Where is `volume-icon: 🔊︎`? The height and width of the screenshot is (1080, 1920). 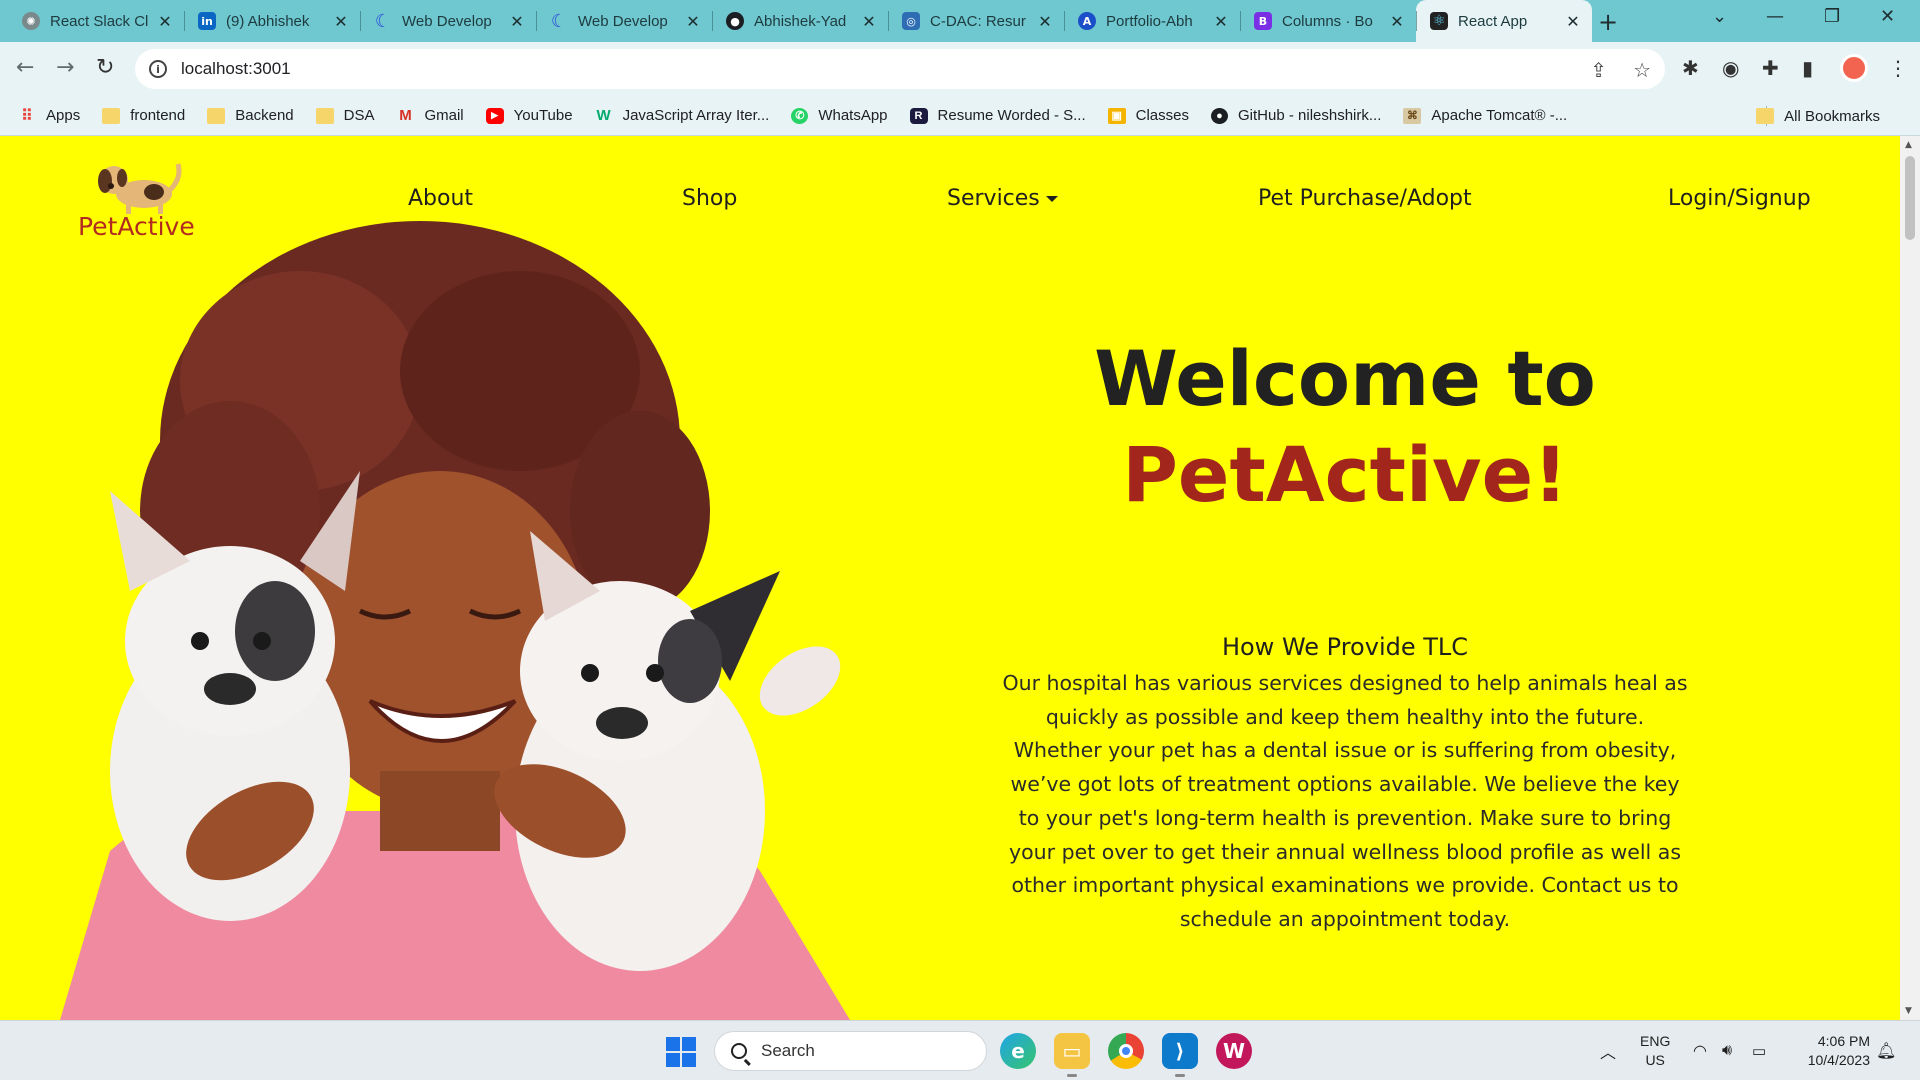 volume-icon: 🔊︎ is located at coordinates (1727, 1050).